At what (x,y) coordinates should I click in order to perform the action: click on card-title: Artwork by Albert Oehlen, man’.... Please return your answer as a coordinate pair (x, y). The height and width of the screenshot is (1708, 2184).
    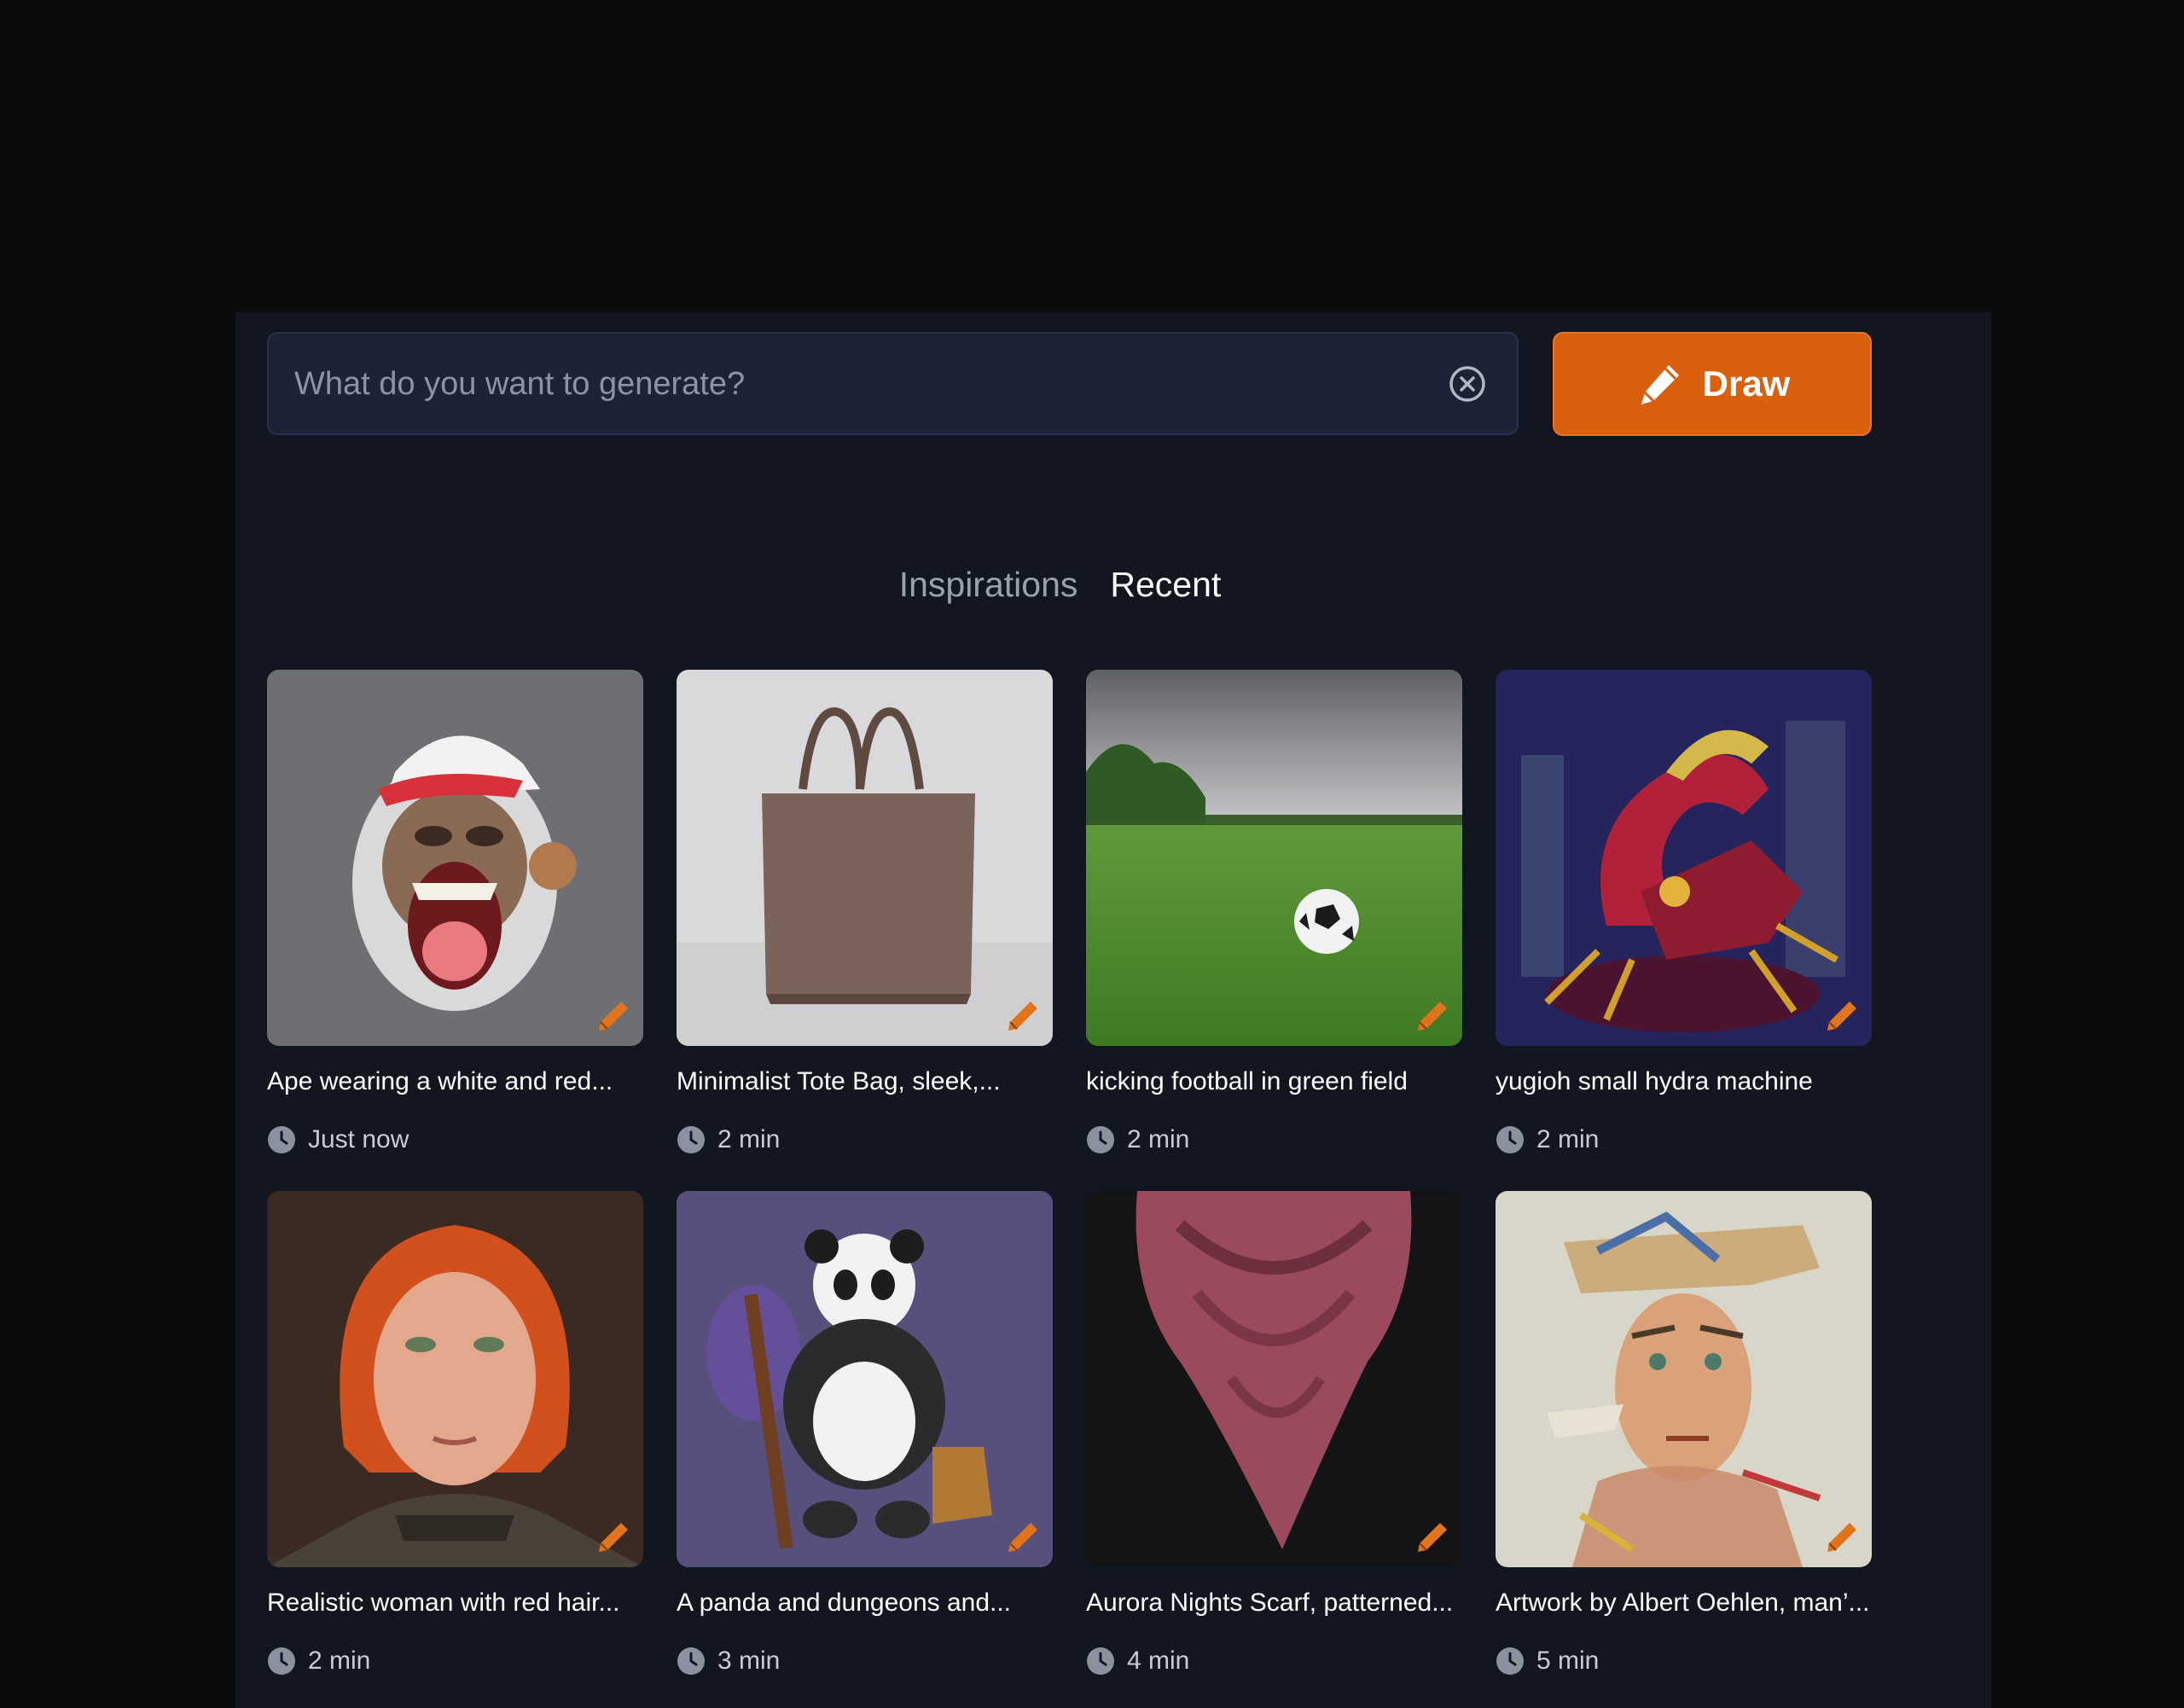
    Looking at the image, I should click on (1683, 1603).